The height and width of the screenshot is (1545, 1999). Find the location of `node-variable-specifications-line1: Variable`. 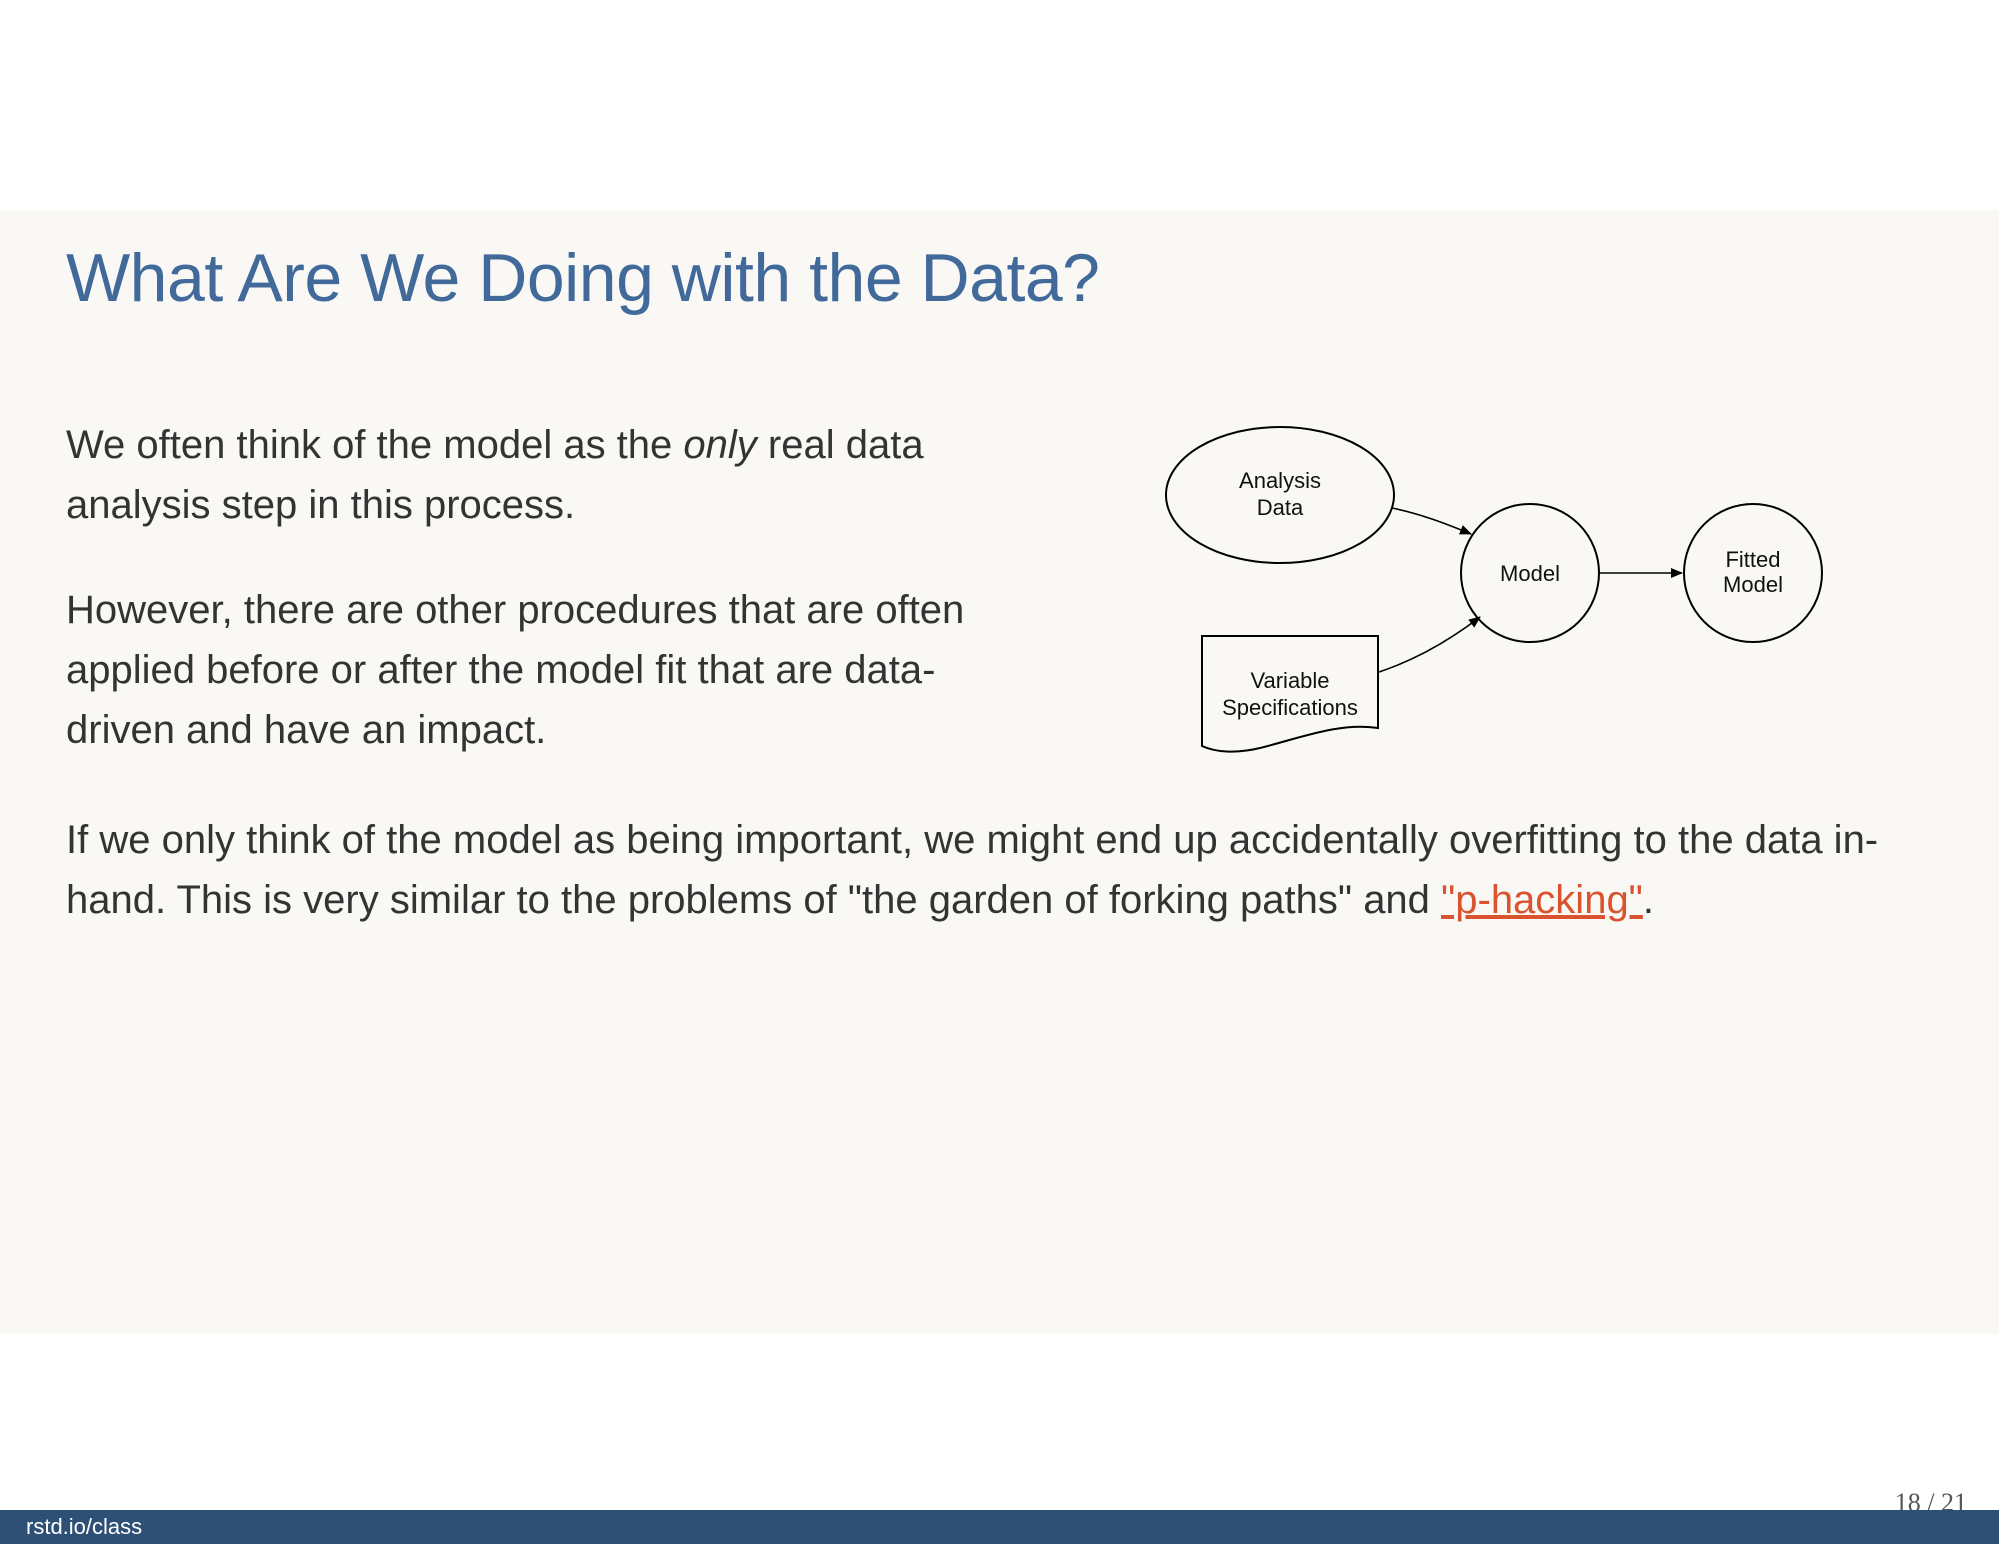

node-variable-specifications-line1: Variable is located at coordinates (1289, 680).